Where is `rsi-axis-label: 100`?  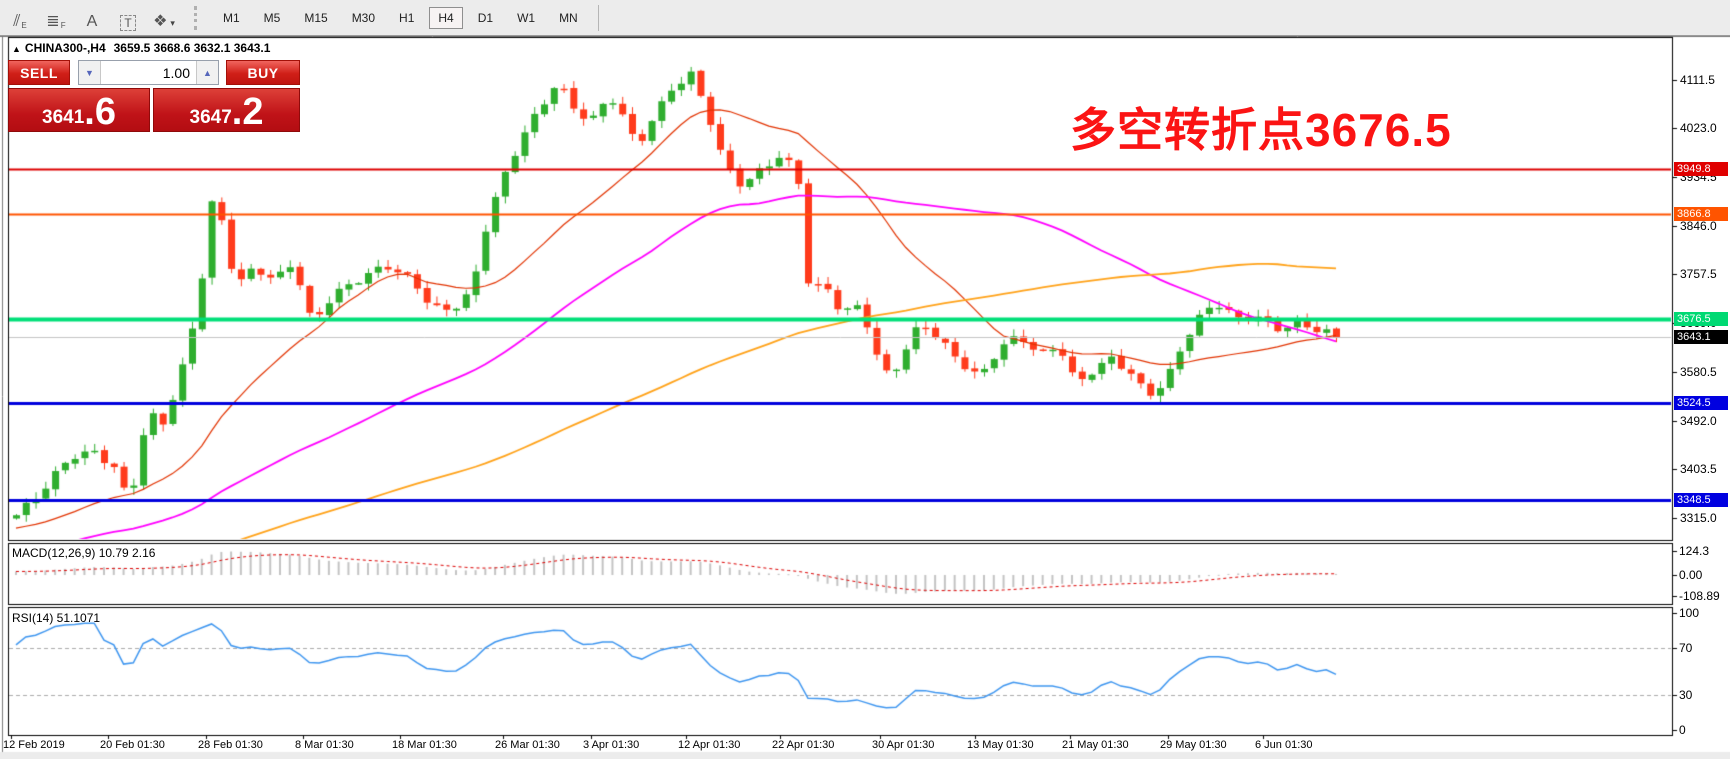
rsi-axis-label: 100 is located at coordinates (1689, 613).